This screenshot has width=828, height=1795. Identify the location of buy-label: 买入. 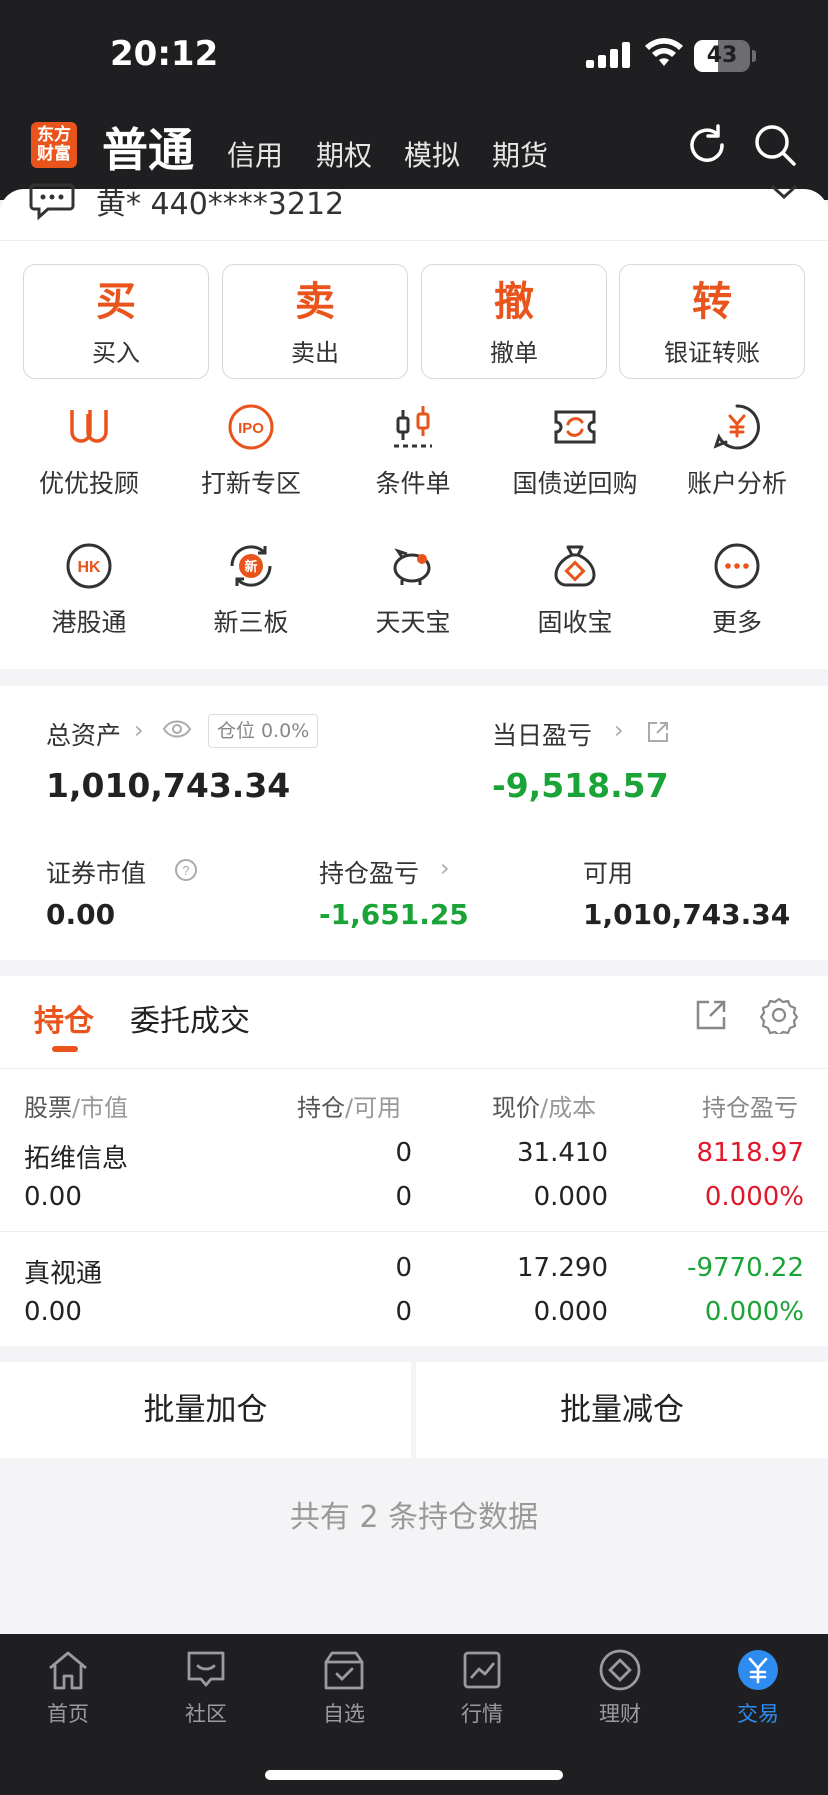
(116, 353).